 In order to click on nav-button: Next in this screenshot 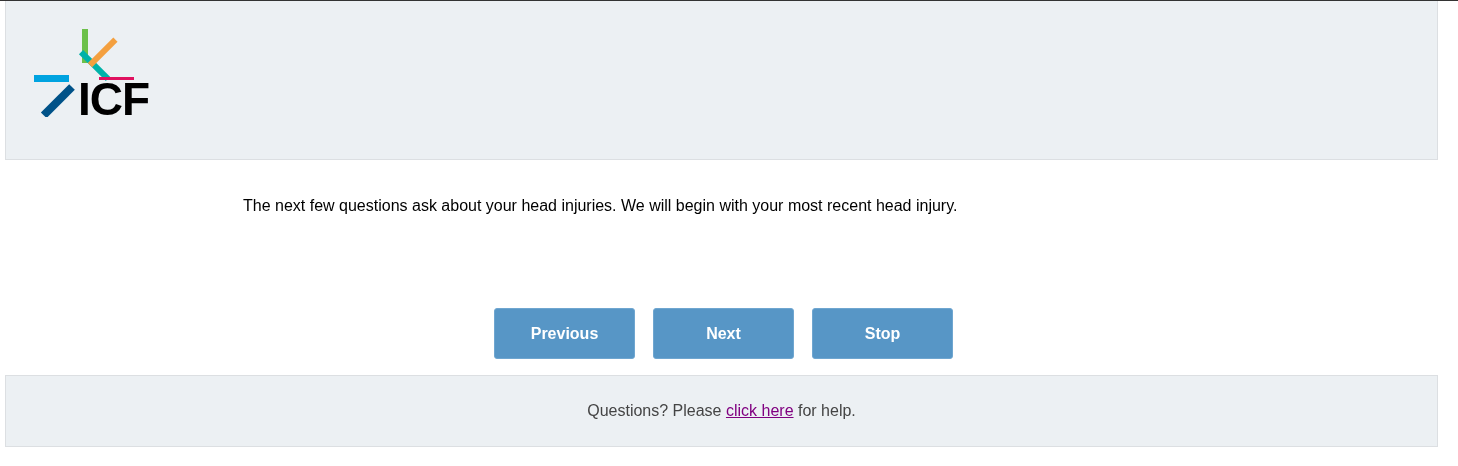, I will do `click(723, 333)`.